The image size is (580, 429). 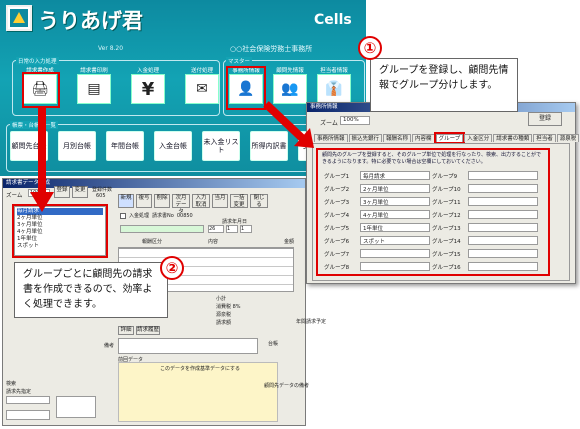 I want to click on client-name-field, so click(x=162, y=229).